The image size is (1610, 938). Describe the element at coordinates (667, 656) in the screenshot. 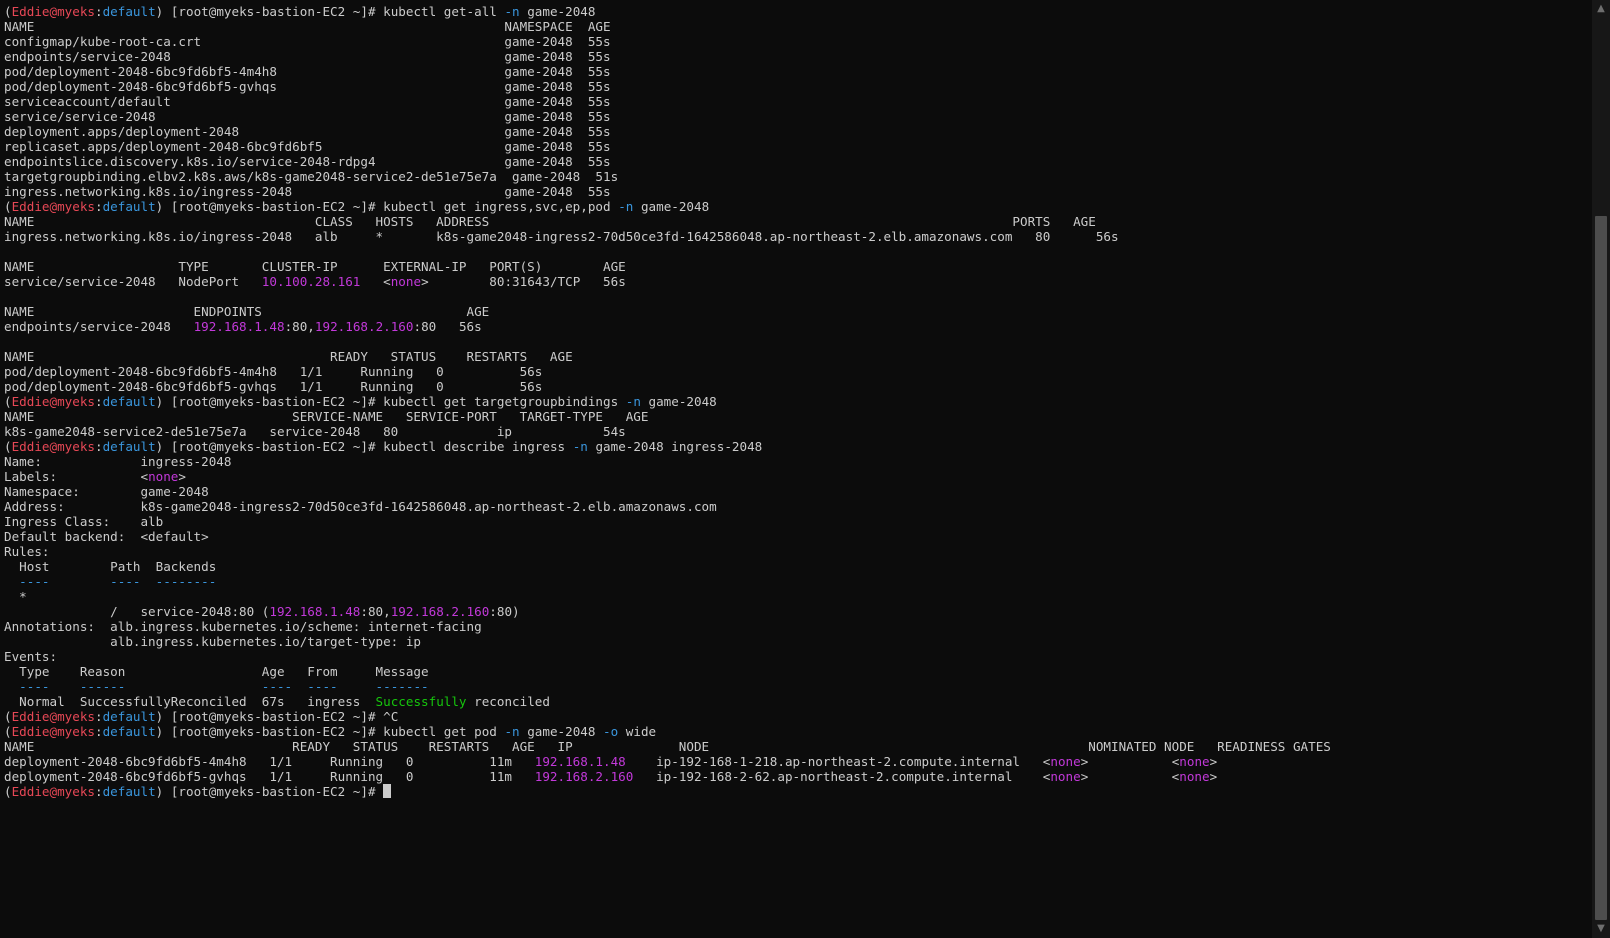

I see `terminal-line: Events:` at that location.